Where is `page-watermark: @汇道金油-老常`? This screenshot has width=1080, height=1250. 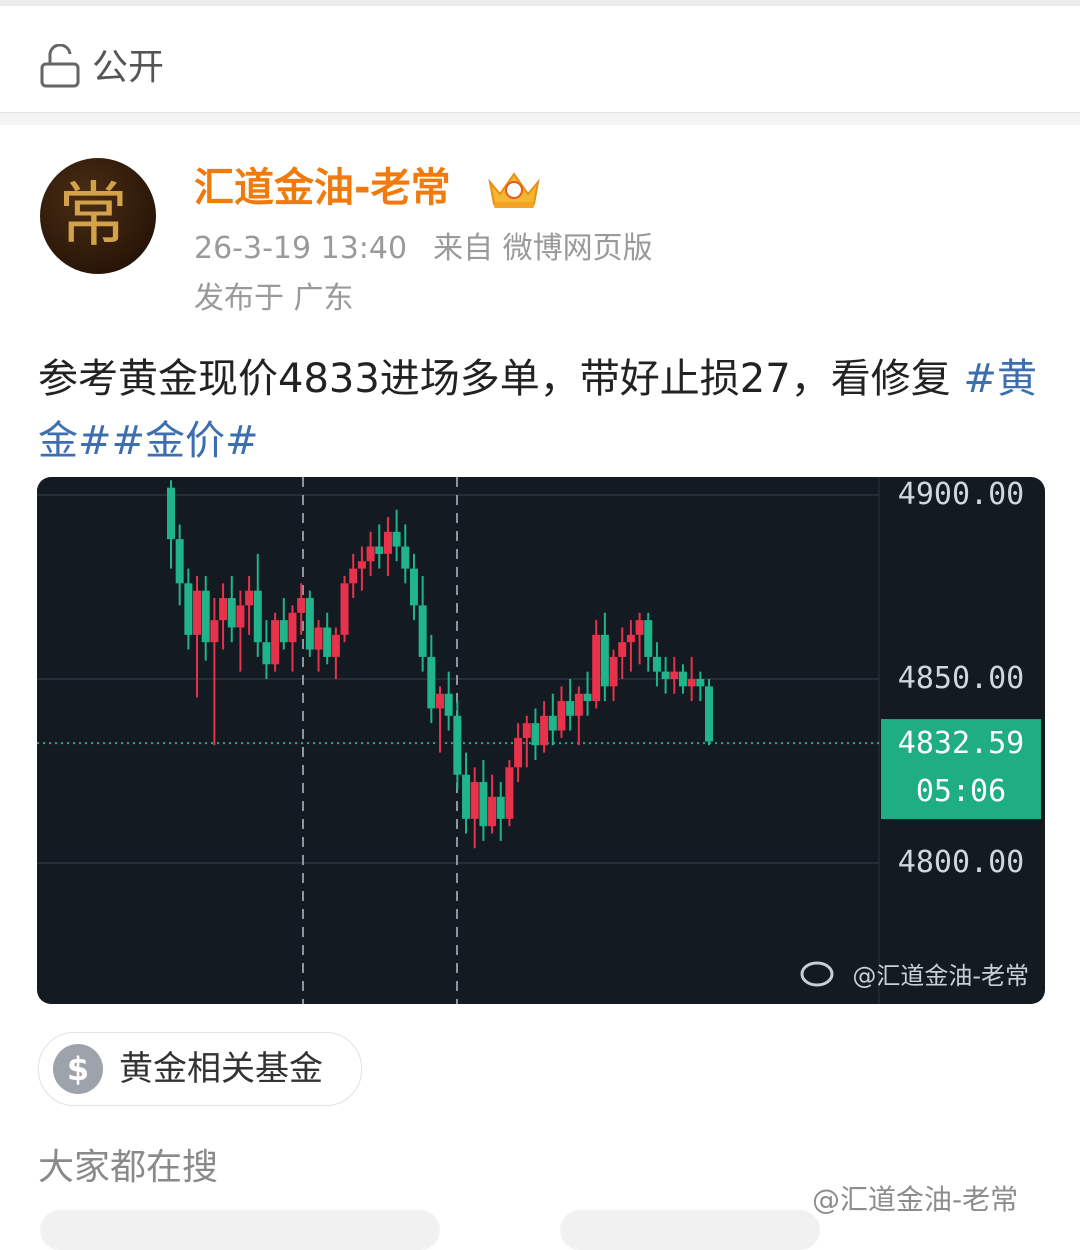
page-watermark: @汇道金油-老常 is located at coordinates (915, 1199).